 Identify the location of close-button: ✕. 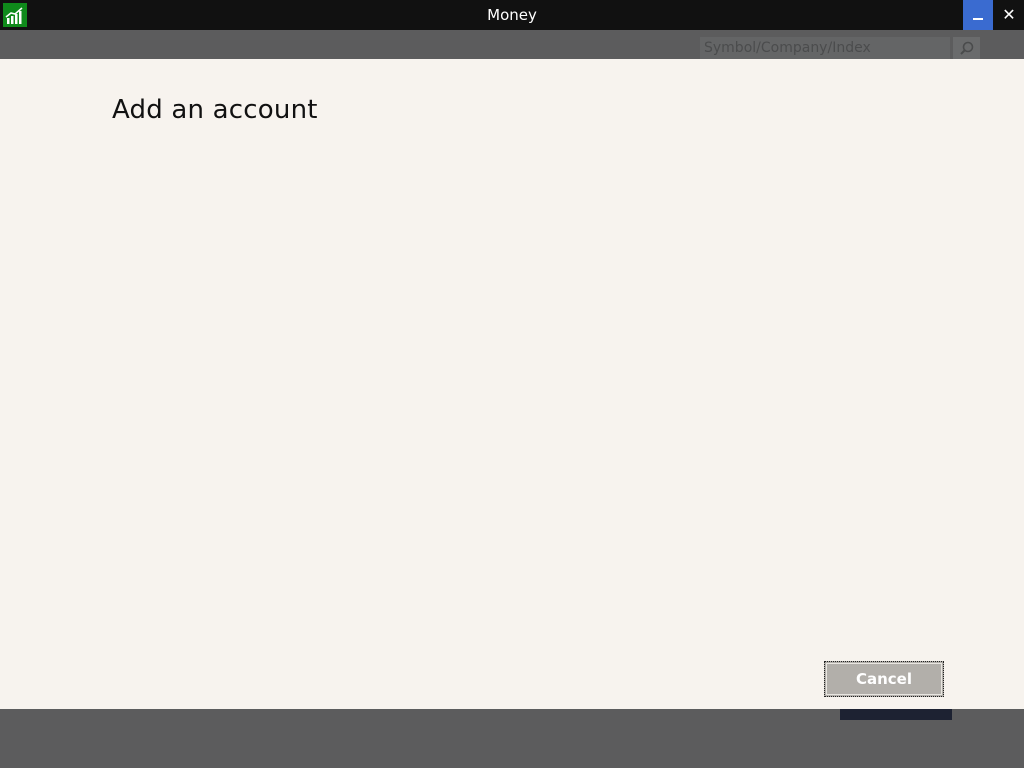
(1009, 15).